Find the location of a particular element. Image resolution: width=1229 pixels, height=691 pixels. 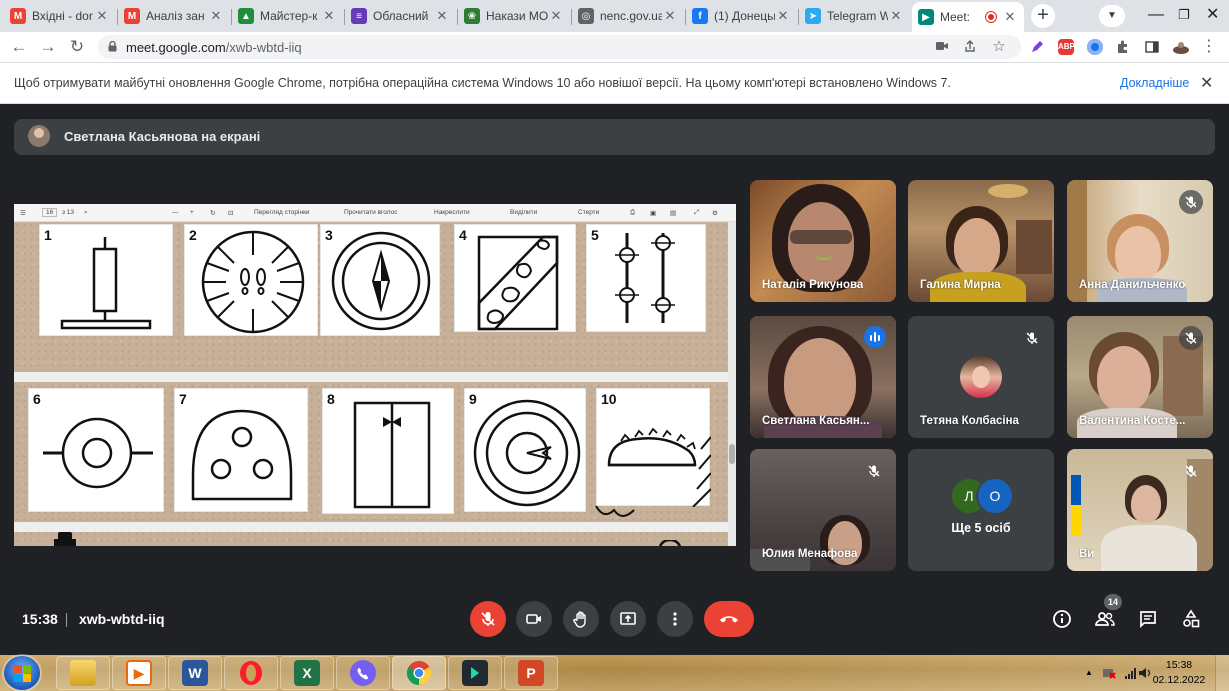

browser-tab: ≡ Обласний ✕ is located at coordinates (400, 16).